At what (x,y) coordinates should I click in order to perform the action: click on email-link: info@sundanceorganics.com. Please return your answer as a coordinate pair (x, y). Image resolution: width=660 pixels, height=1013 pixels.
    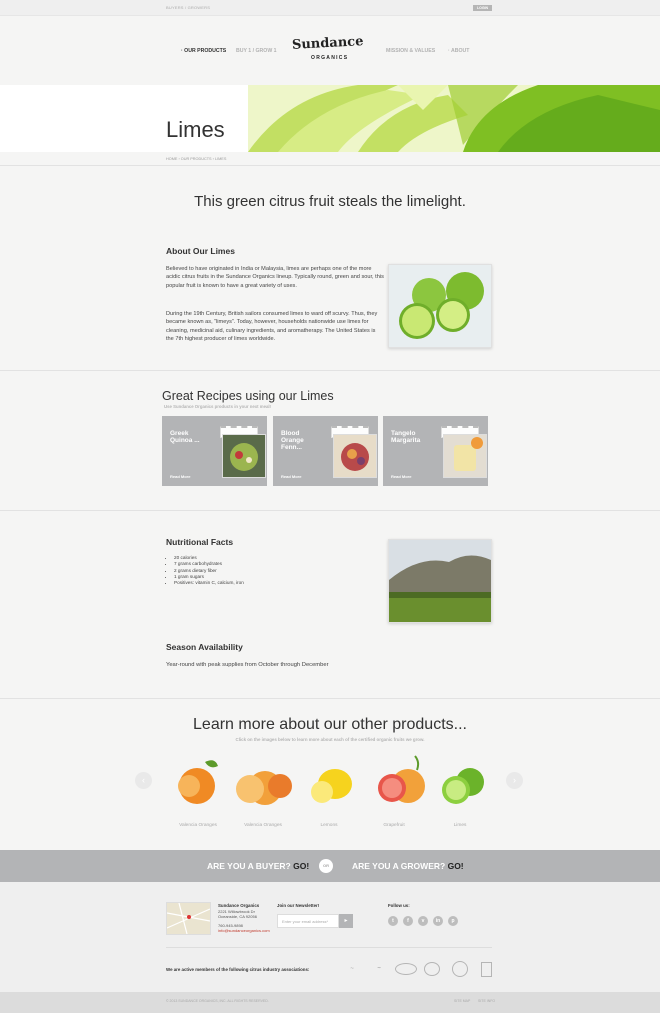
    Looking at the image, I should click on (244, 930).